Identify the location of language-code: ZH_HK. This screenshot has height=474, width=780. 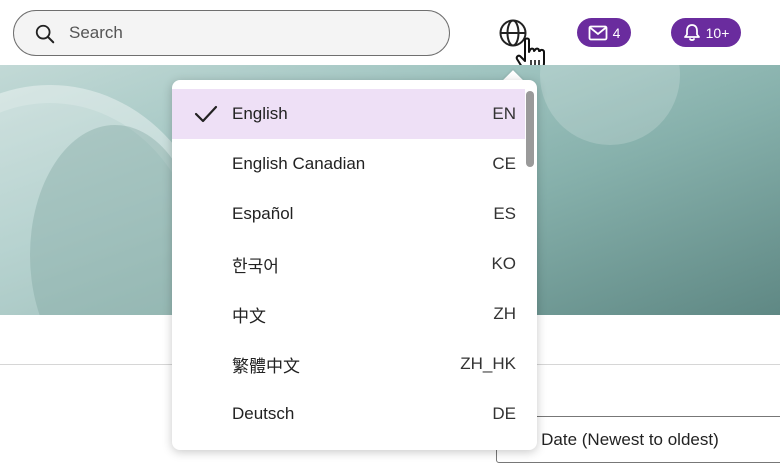
(488, 363).